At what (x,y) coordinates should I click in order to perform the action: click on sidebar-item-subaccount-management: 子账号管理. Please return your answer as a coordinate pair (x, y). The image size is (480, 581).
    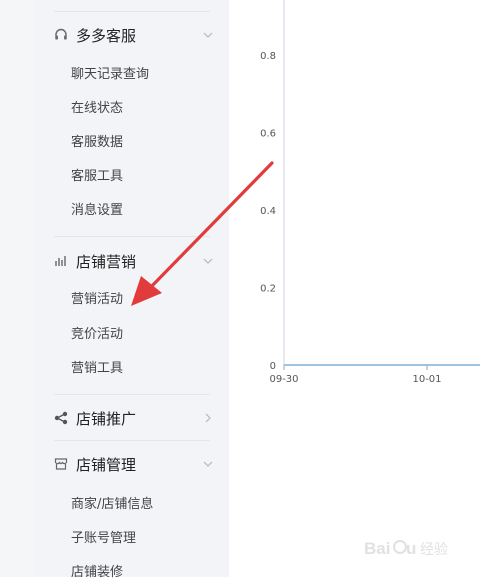
    Looking at the image, I should click on (103, 539).